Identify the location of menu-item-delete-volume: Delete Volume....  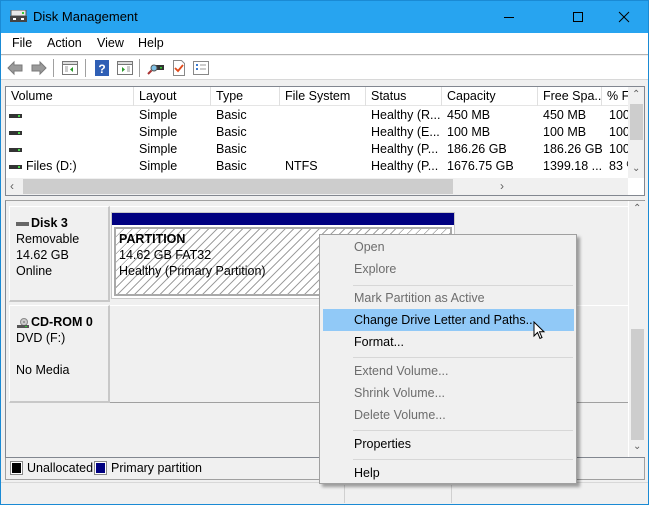
(448, 415).